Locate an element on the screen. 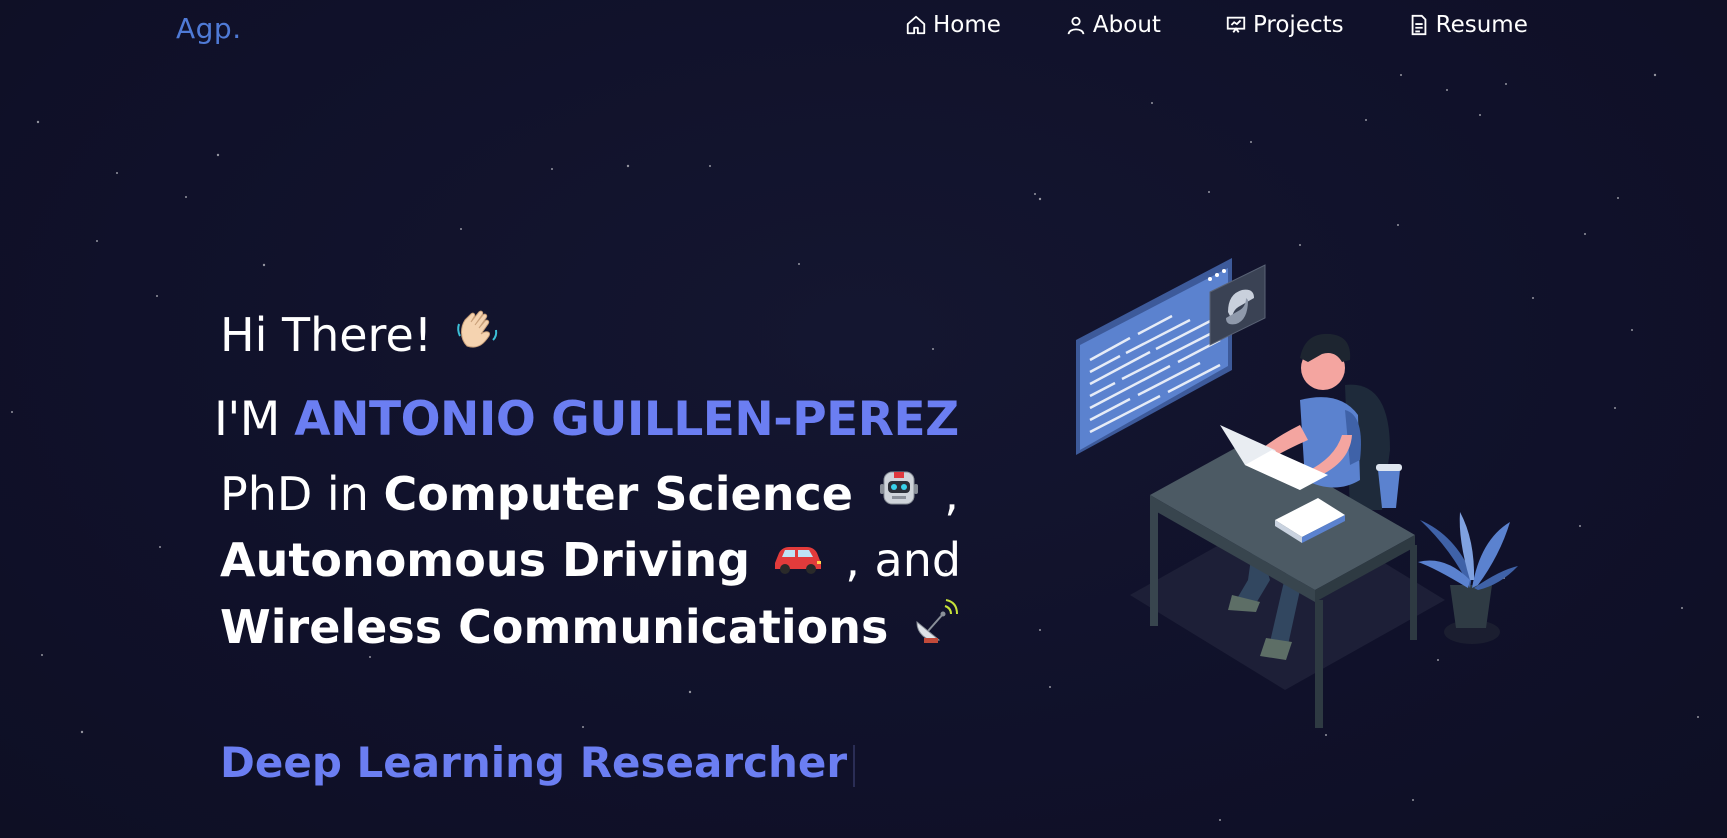 Image resolution: width=1727 pixels, height=838 pixels. car-icon is located at coordinates (798, 561).